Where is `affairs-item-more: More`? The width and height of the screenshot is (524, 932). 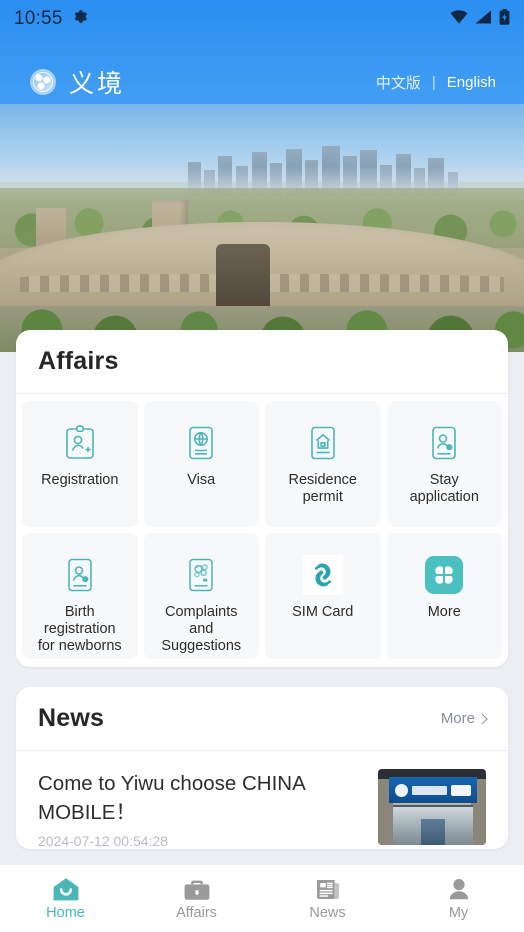 affairs-item-more: More is located at coordinates (444, 596).